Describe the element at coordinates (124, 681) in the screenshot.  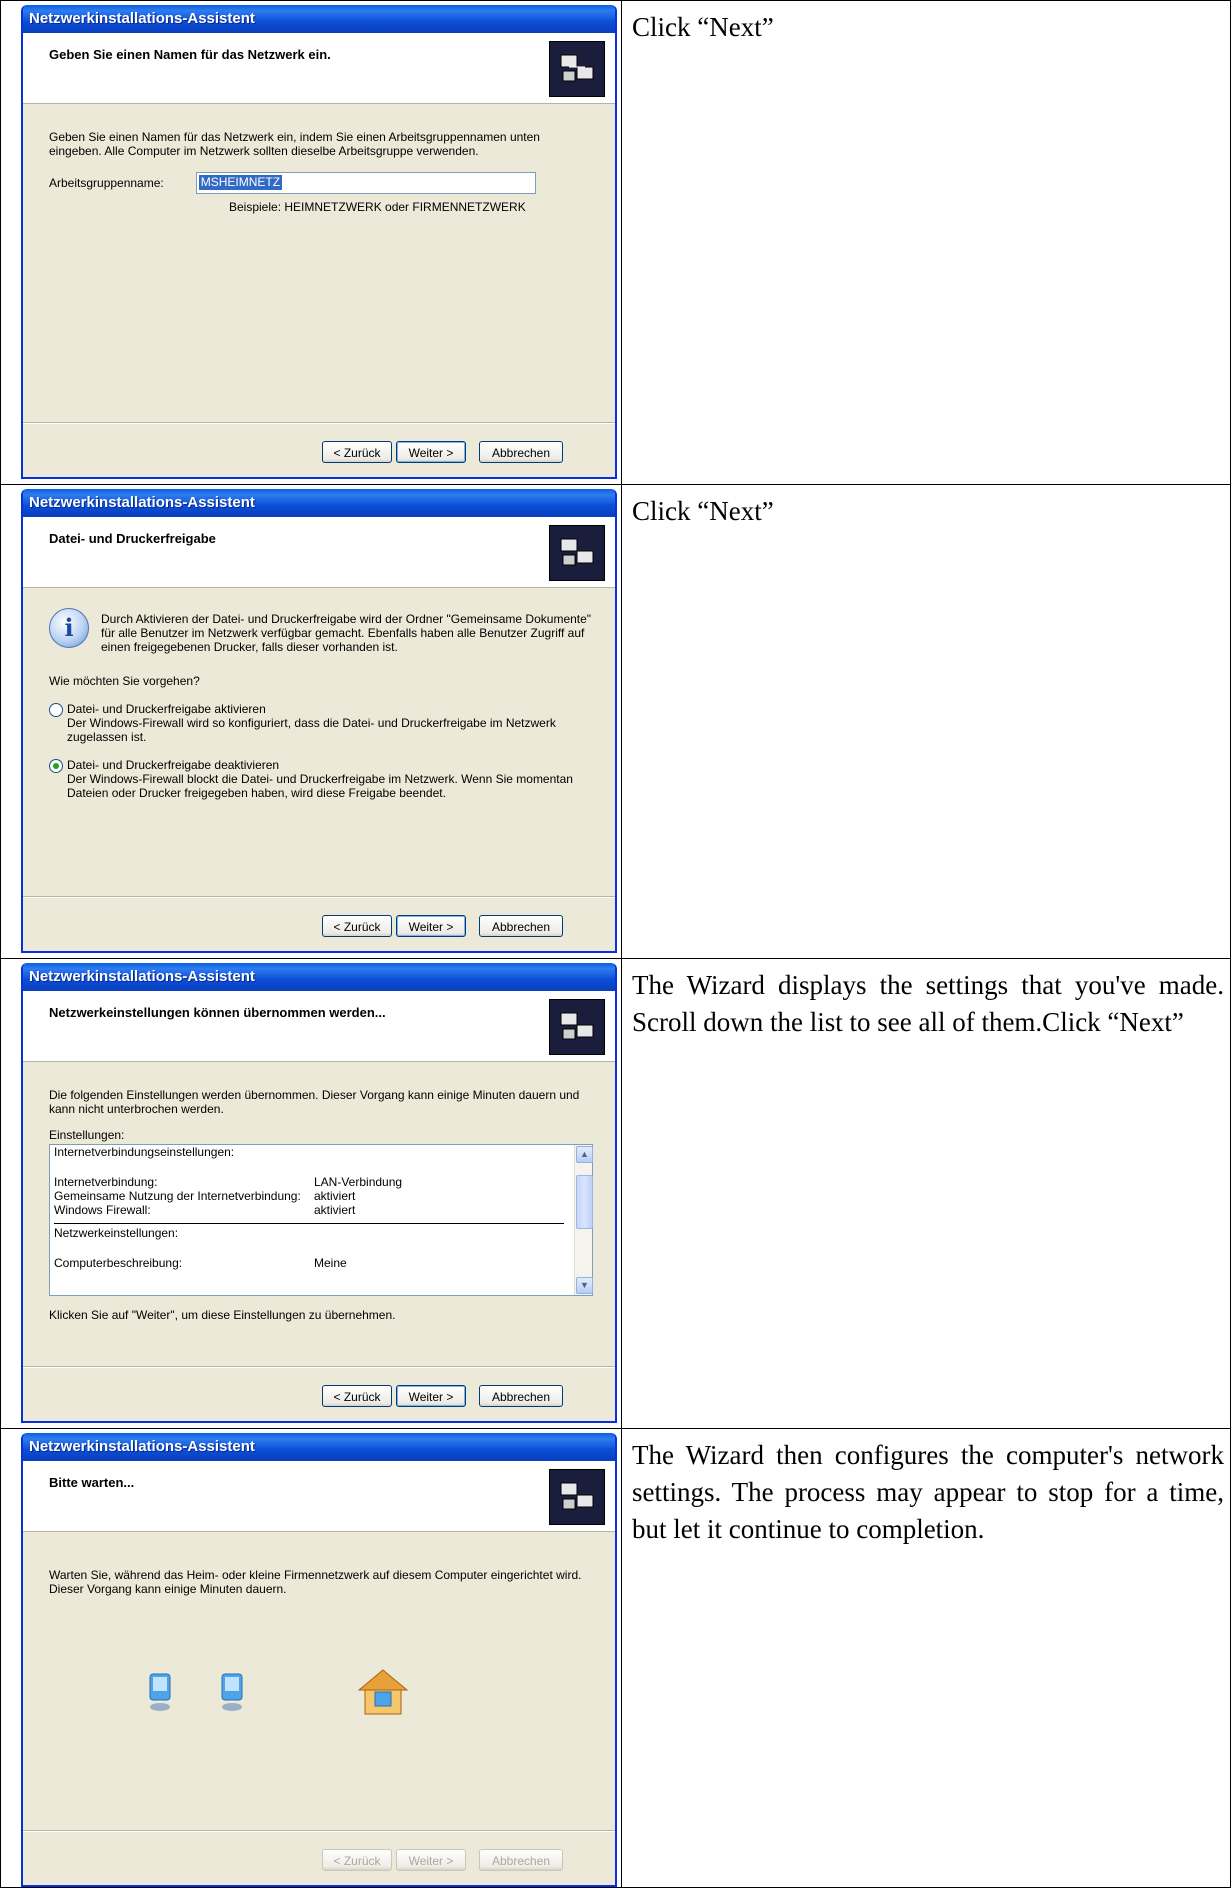
I see `question-text: Wie möchten Sie vorgehen?` at that location.